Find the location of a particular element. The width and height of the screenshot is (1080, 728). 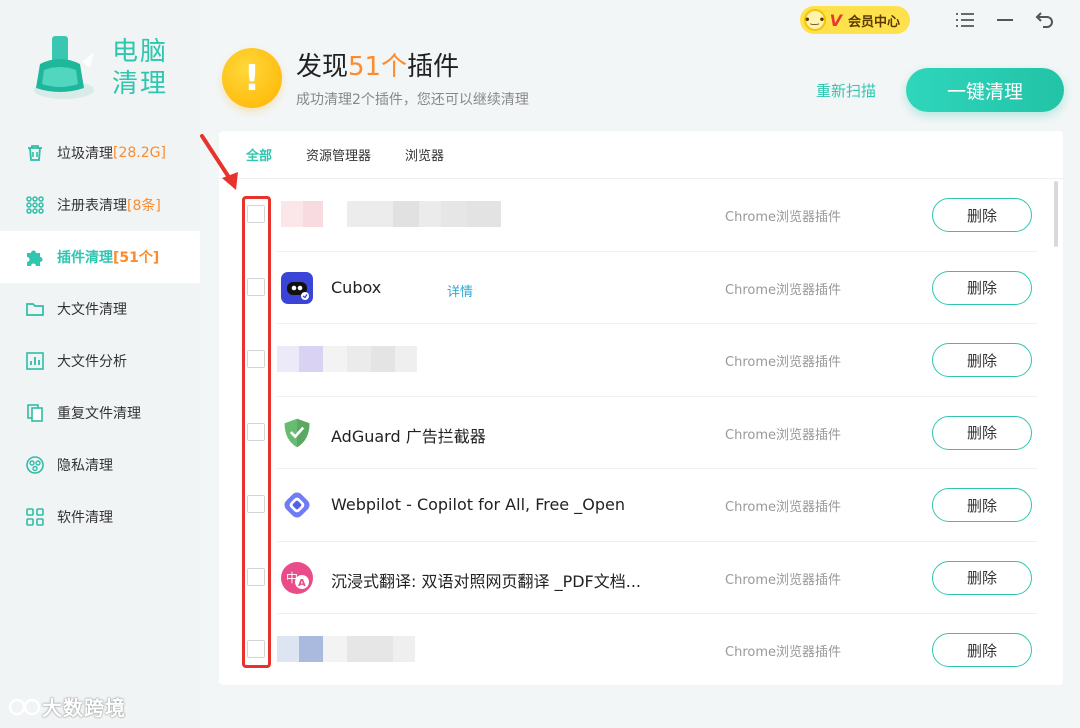

plugin-name: Cubox is located at coordinates (356, 287).